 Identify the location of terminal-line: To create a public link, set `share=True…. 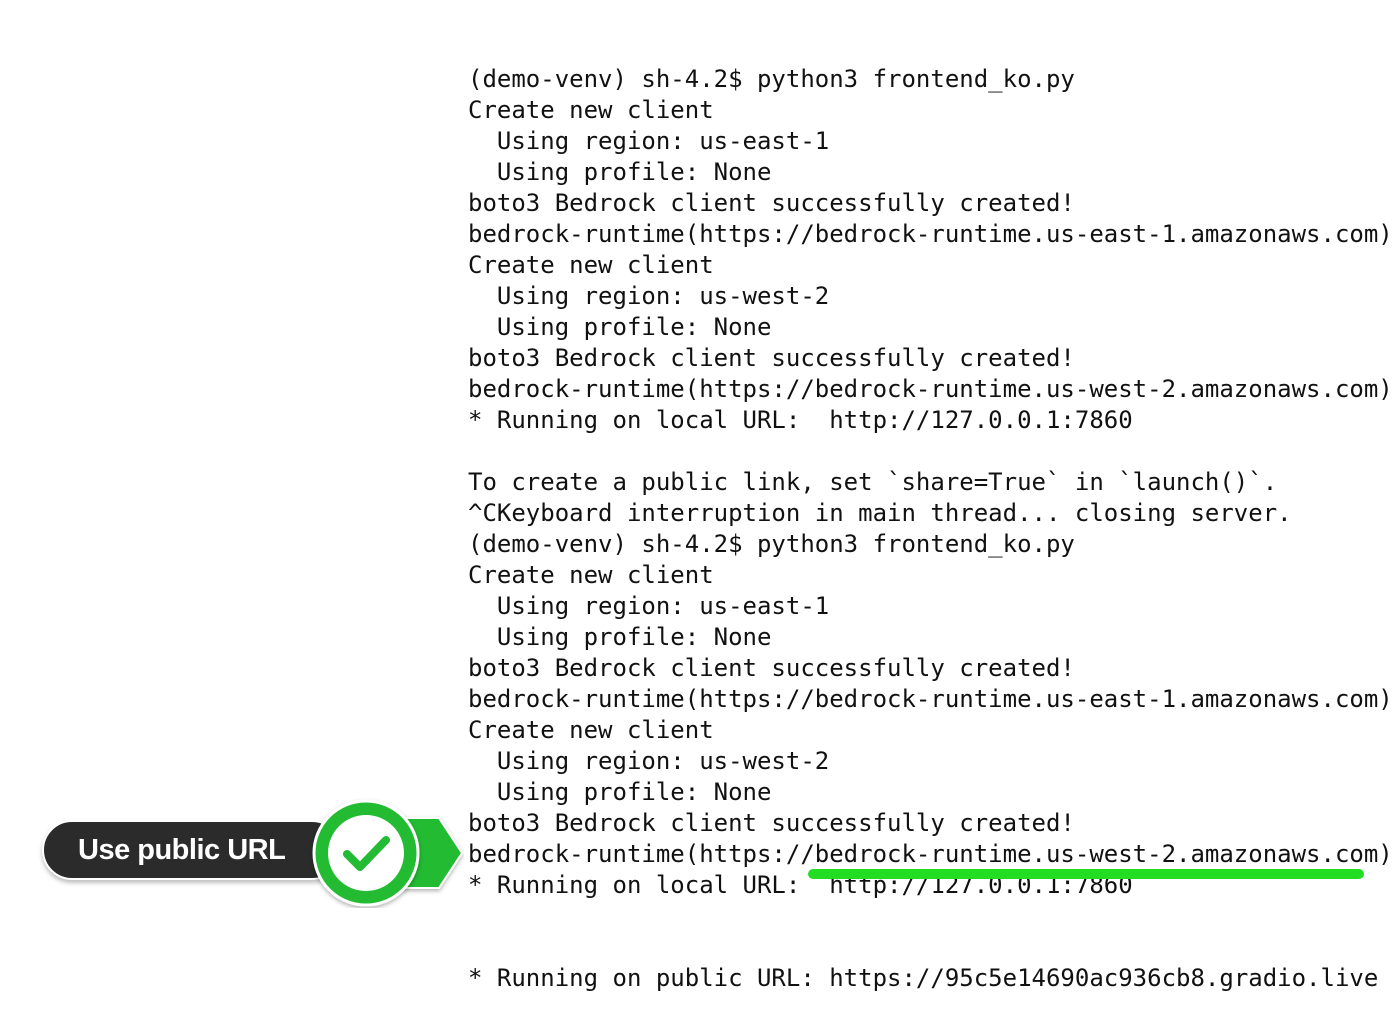
(873, 482).